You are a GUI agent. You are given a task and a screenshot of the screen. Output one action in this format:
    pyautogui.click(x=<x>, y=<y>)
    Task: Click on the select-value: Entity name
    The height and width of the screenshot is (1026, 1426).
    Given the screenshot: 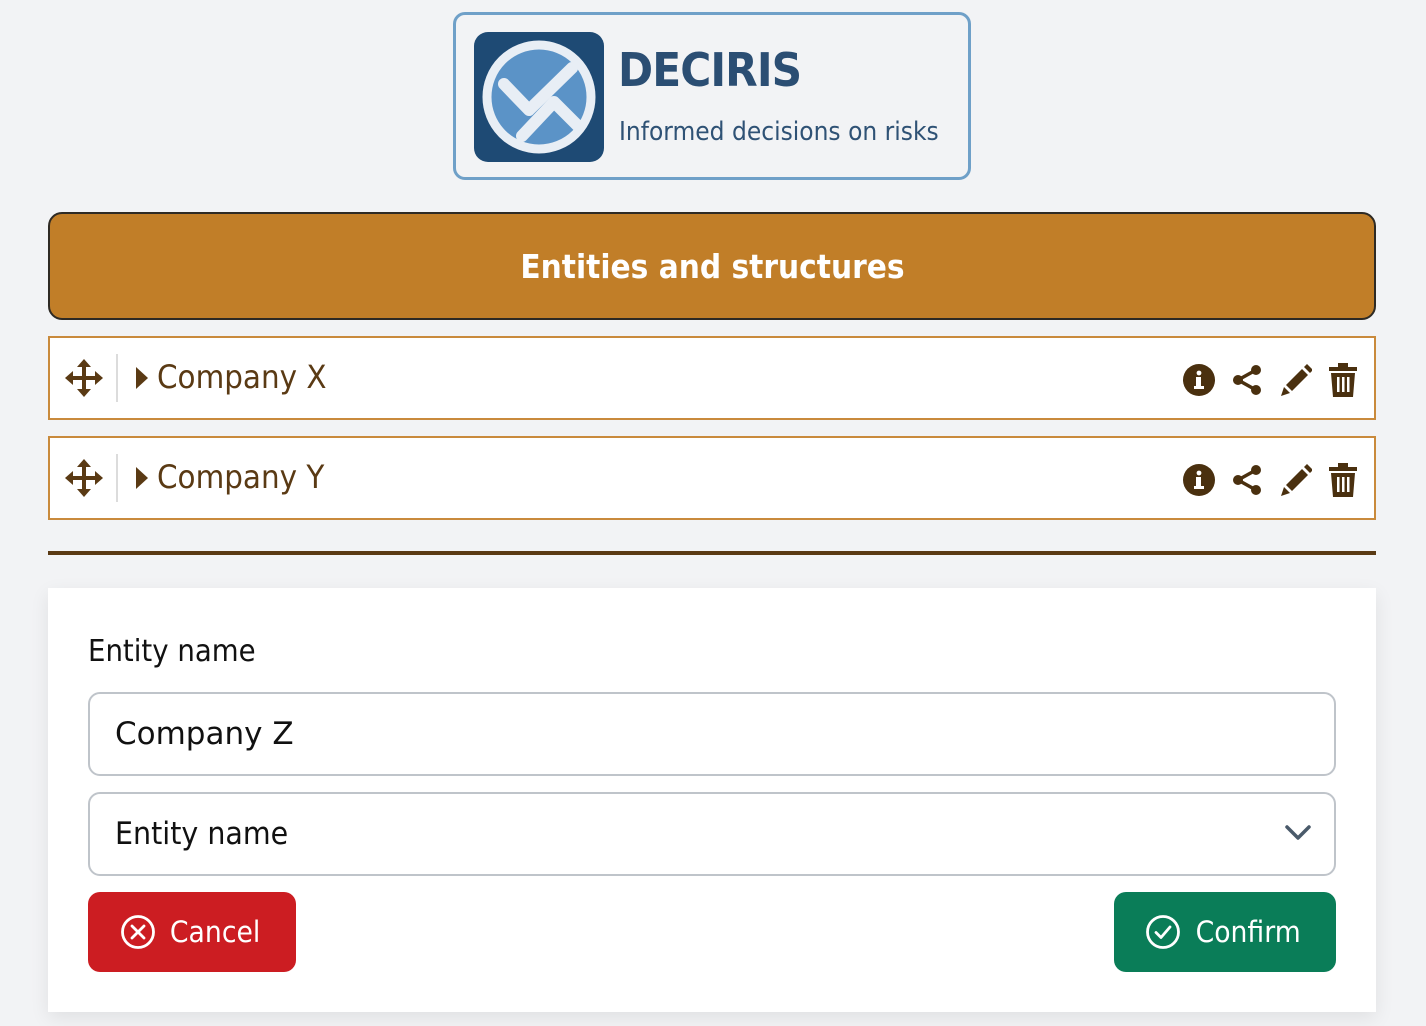 What is the action you would take?
    pyautogui.click(x=202, y=834)
    